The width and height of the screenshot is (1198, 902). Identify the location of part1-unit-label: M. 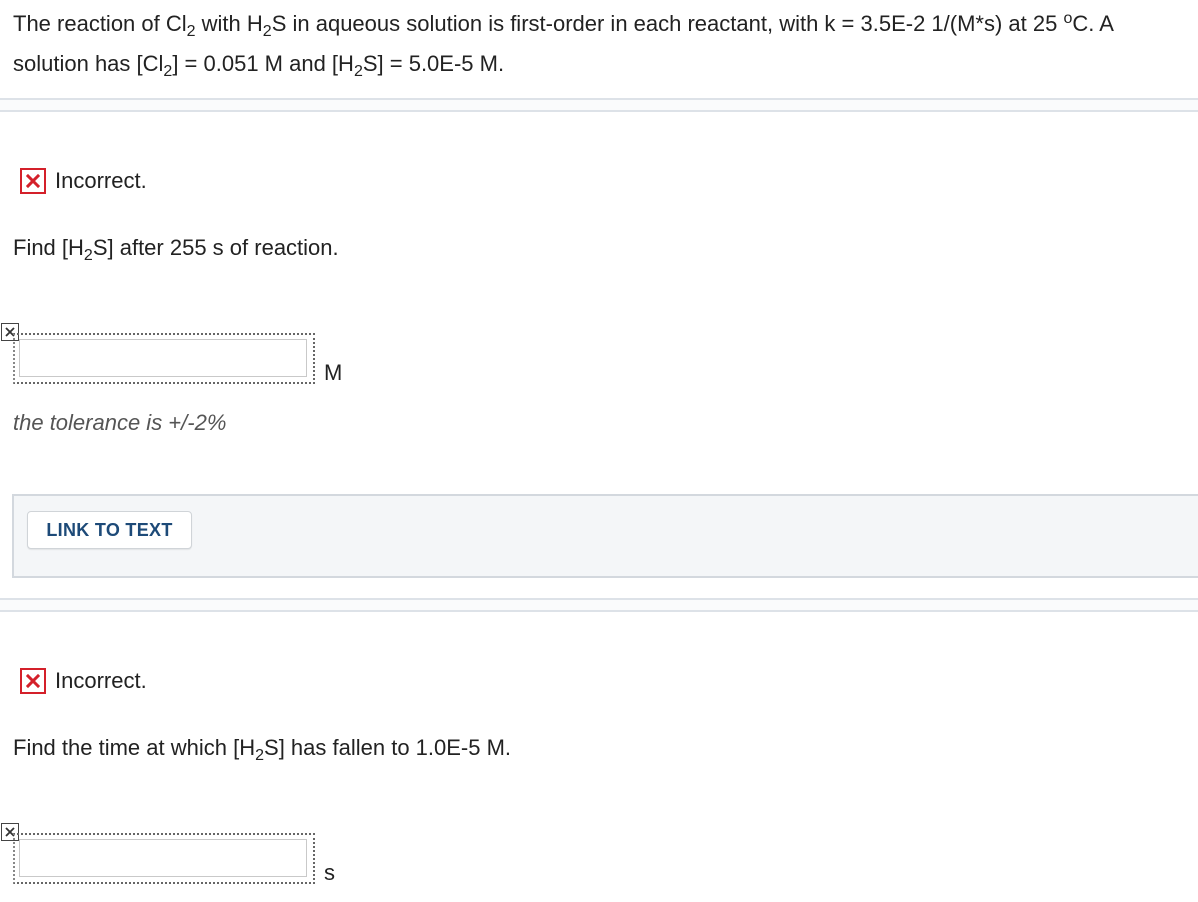
(333, 372).